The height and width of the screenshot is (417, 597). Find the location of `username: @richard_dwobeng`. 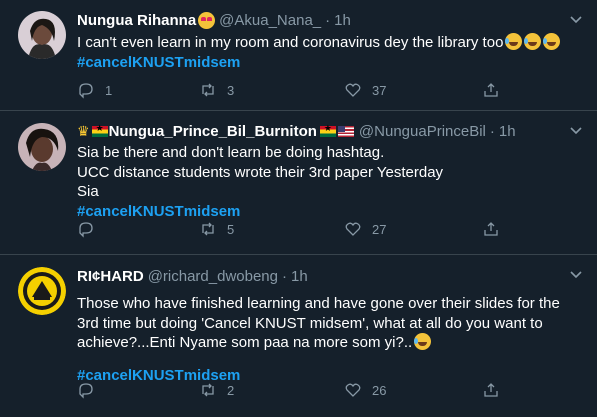

username: @richard_dwobeng is located at coordinates (213, 276).